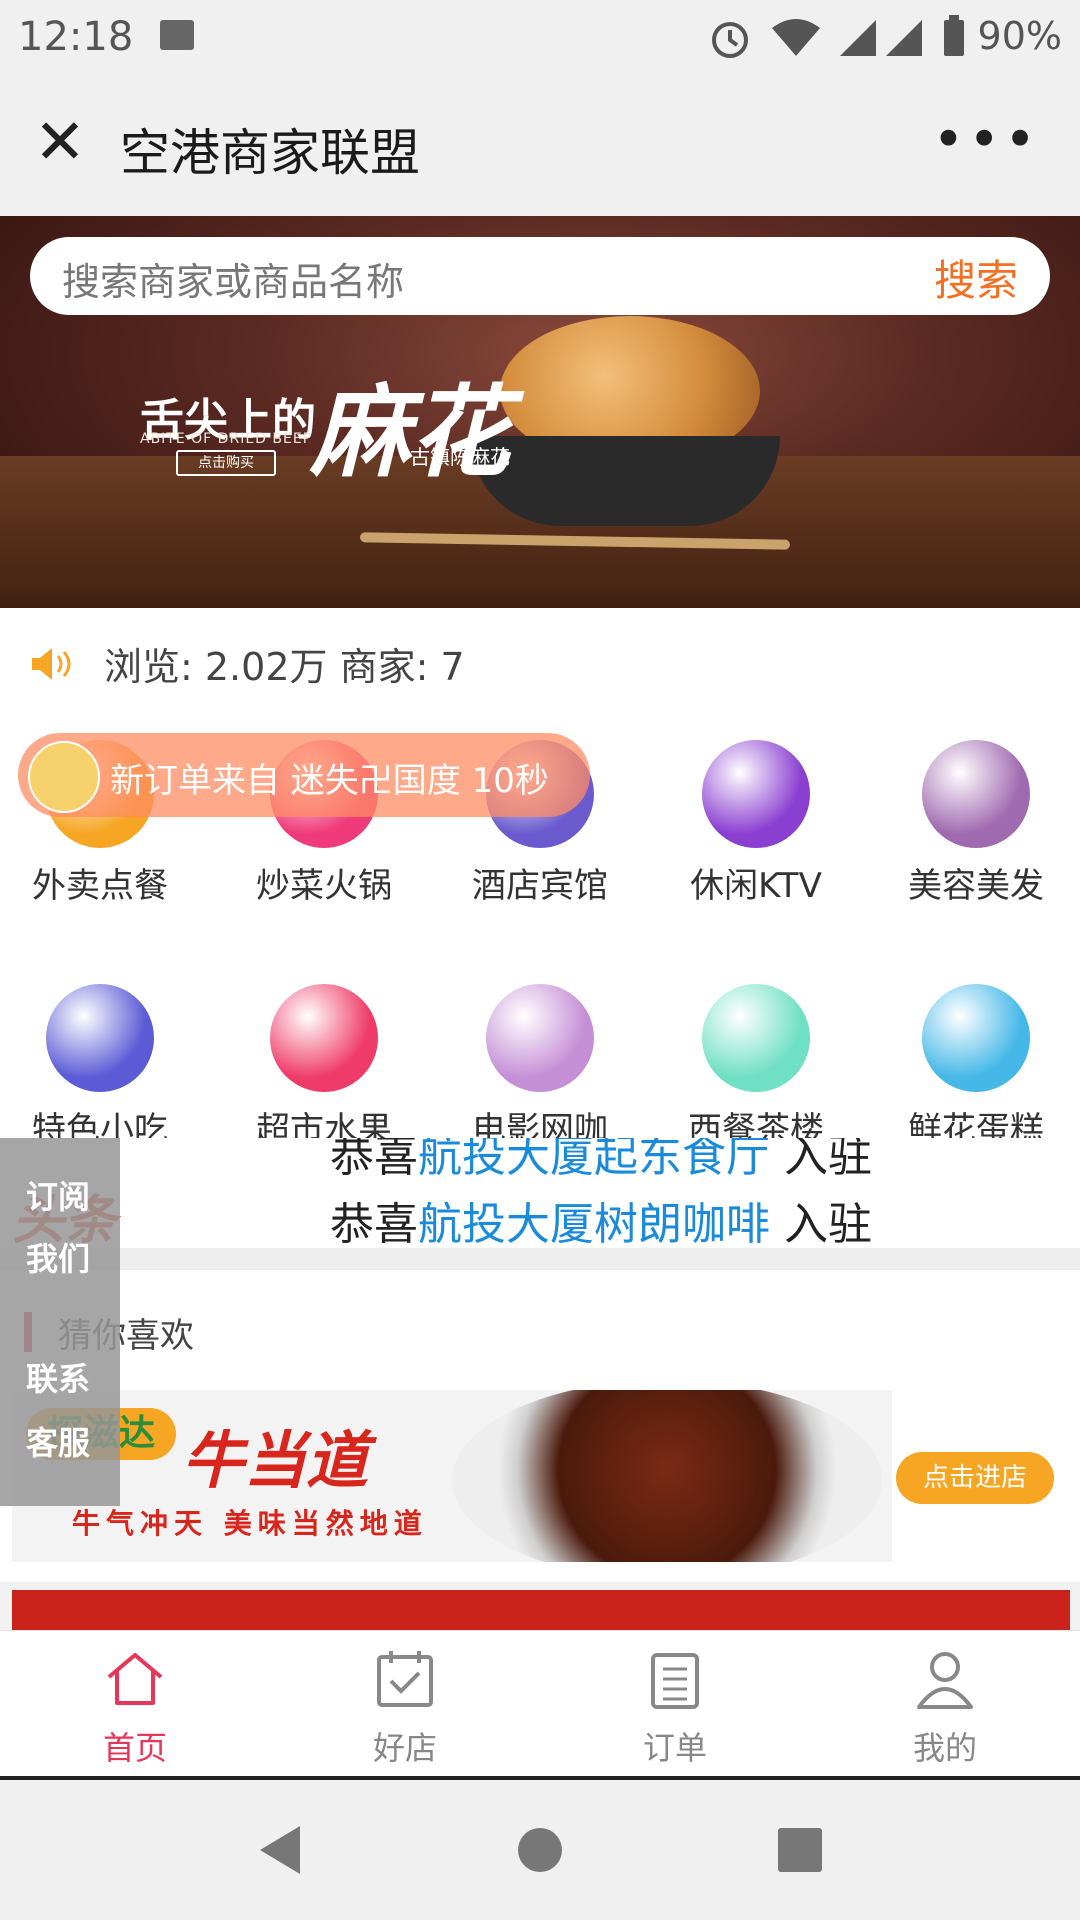  I want to click on nav-label: 首页, so click(134, 1748).